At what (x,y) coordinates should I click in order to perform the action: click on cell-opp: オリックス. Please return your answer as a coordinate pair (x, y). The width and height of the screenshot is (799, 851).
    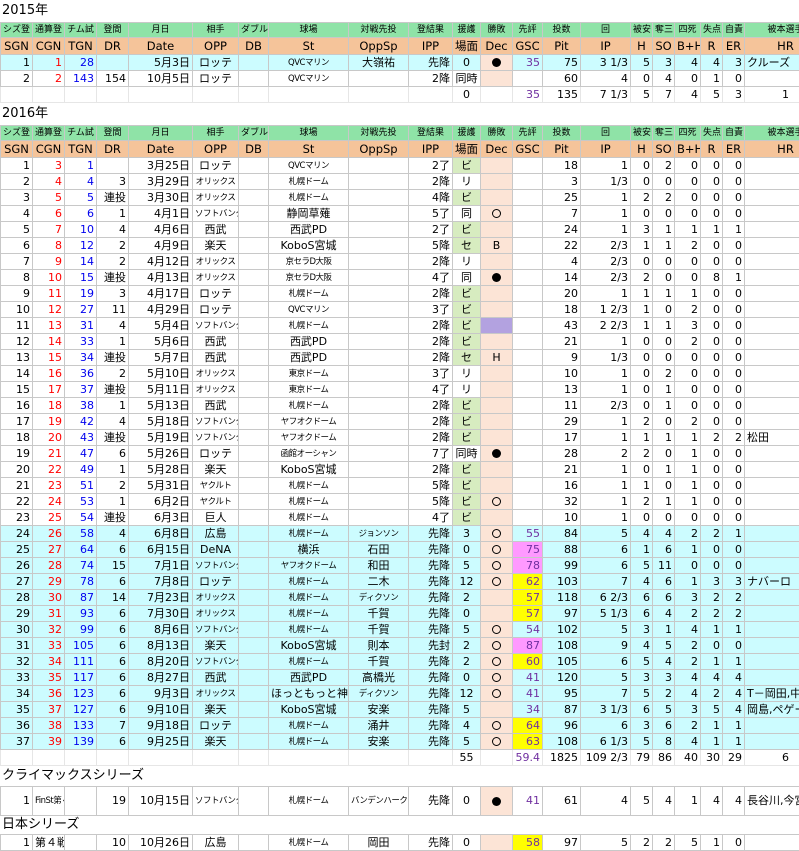
    Looking at the image, I should click on (216, 598).